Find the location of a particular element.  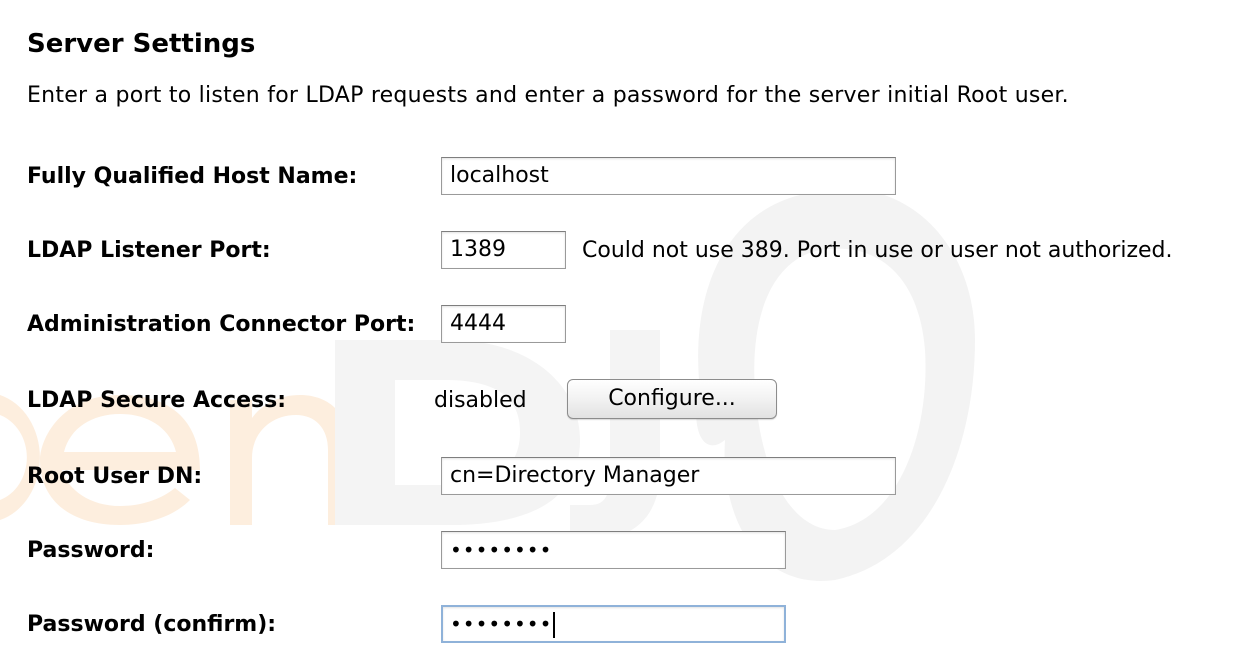

page-title: Server Settings is located at coordinates (141, 44).